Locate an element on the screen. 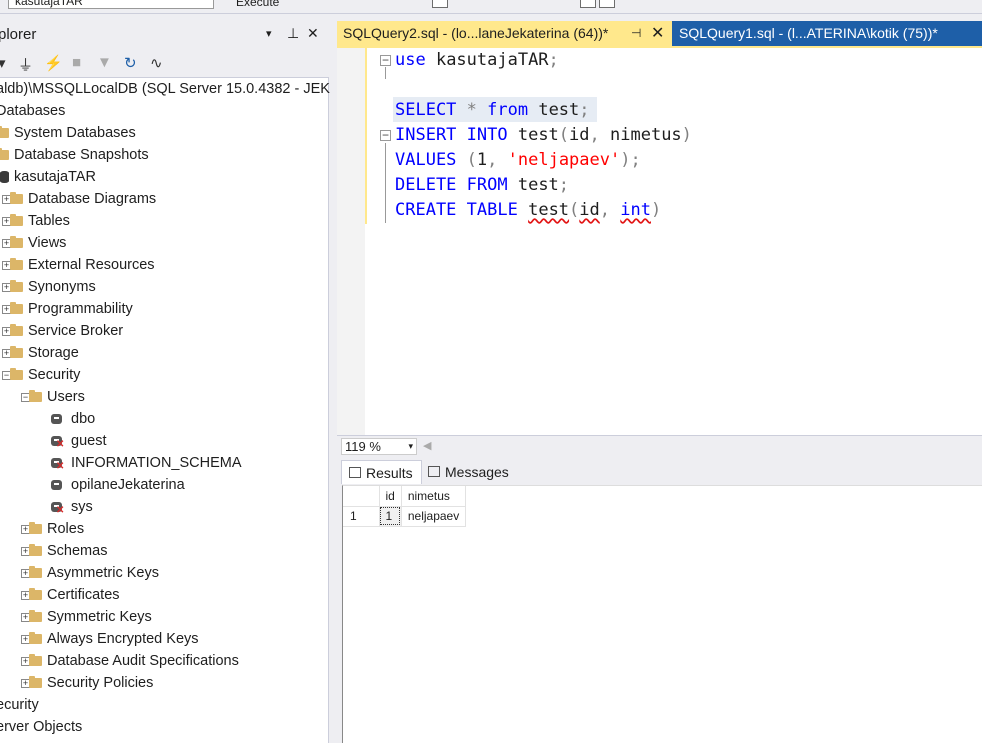  cell-nimetus: neljapaev is located at coordinates (434, 516).